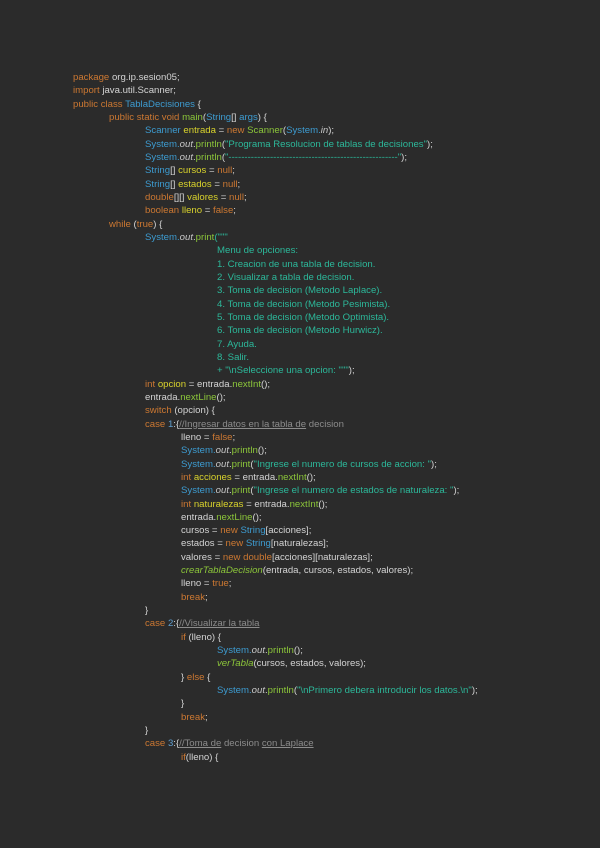  Describe the element at coordinates (234, 517) in the screenshot. I see `code-token-method: nextLine` at that location.